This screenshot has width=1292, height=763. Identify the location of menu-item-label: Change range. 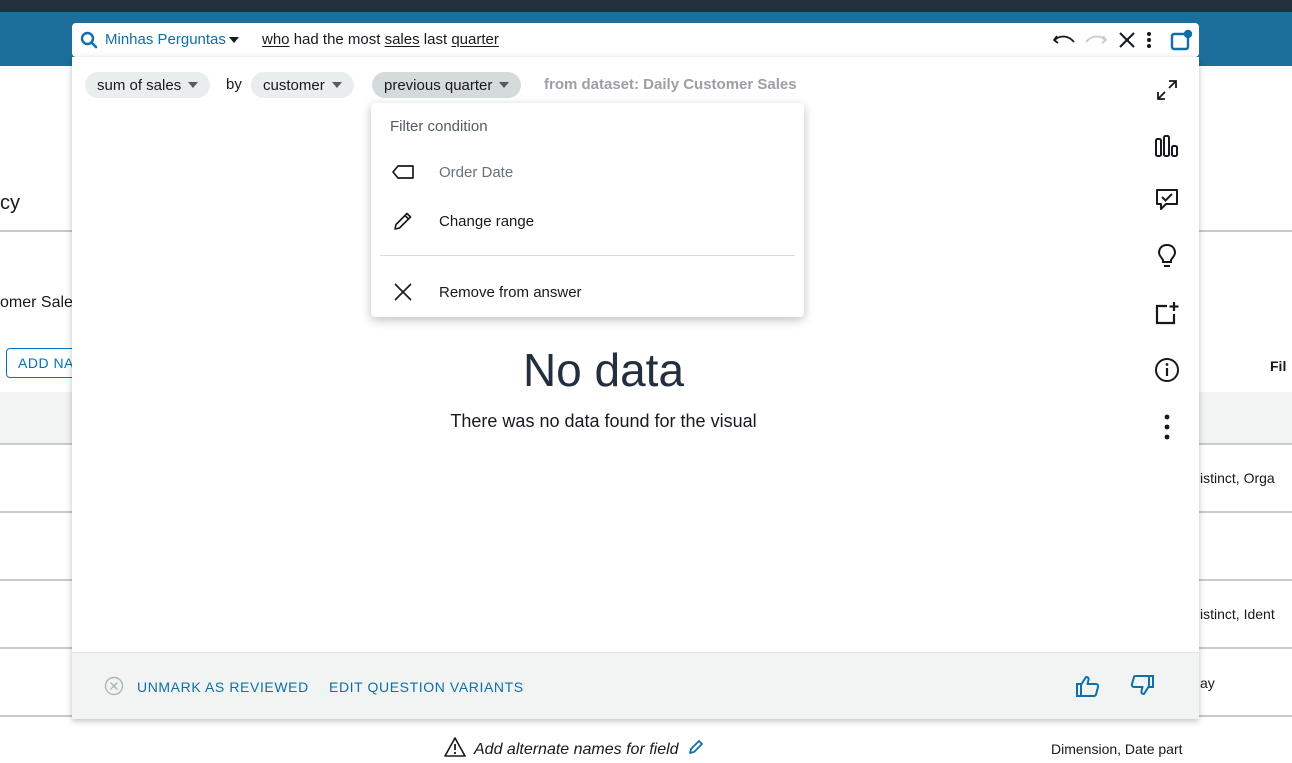
(487, 221).